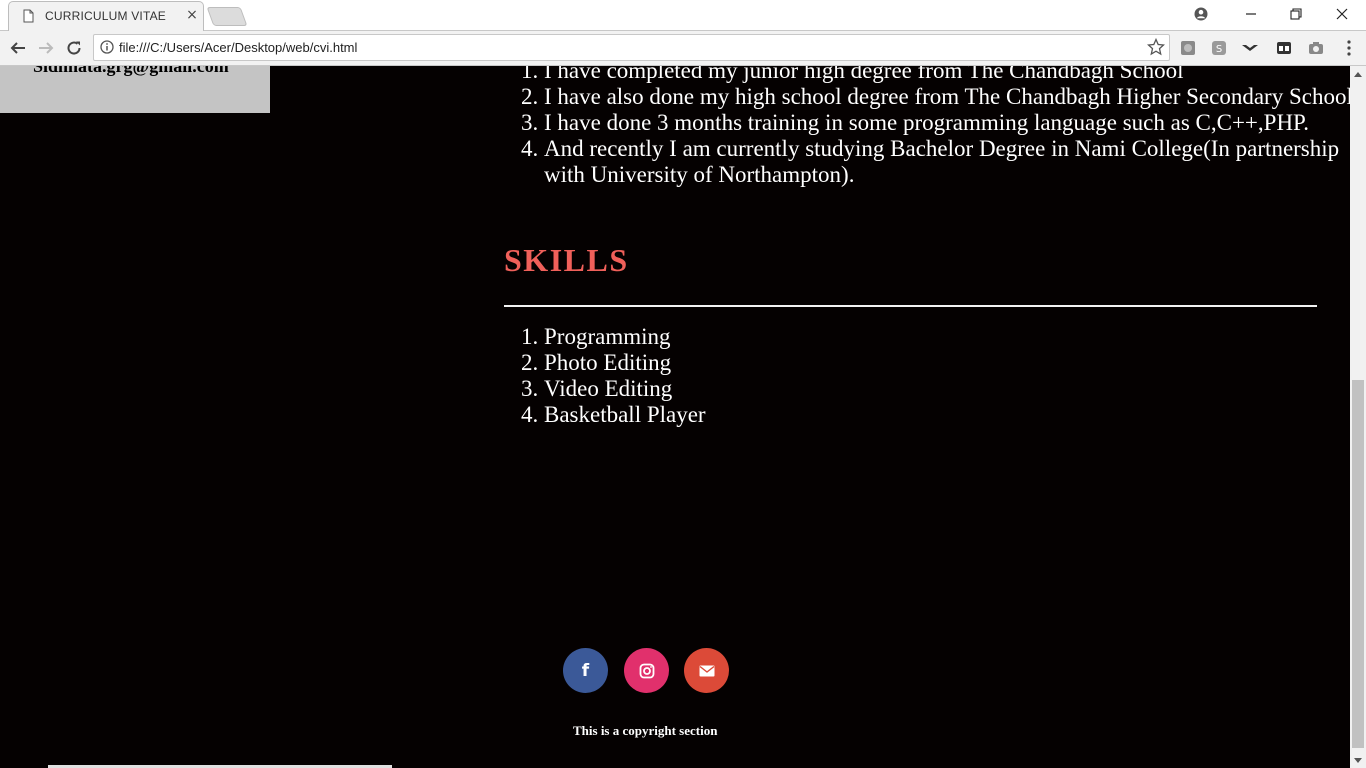 The image size is (1366, 768). I want to click on scrollbar-thumb, so click(1358, 564).